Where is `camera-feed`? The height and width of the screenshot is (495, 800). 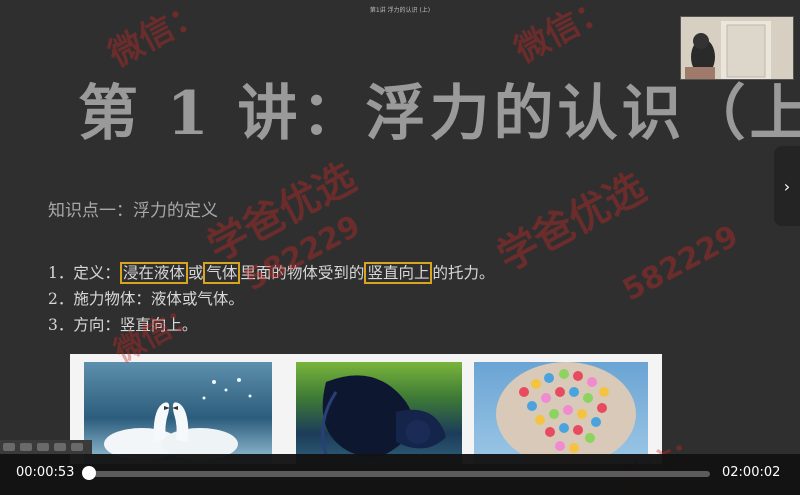
camera-feed is located at coordinates (737, 48).